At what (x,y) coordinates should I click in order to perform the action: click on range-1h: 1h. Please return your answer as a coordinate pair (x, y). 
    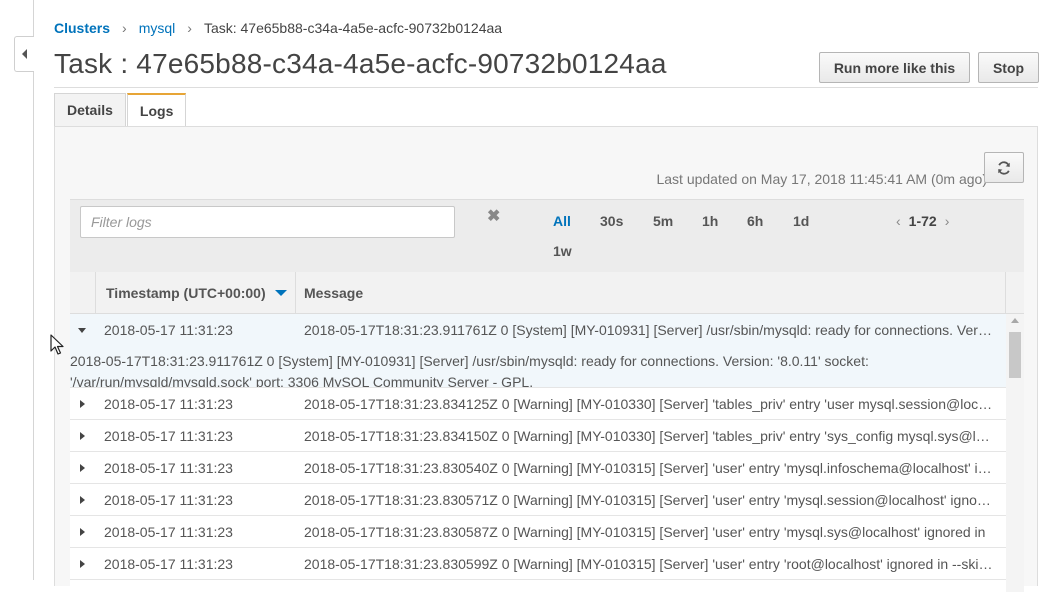
    Looking at the image, I should click on (710, 221).